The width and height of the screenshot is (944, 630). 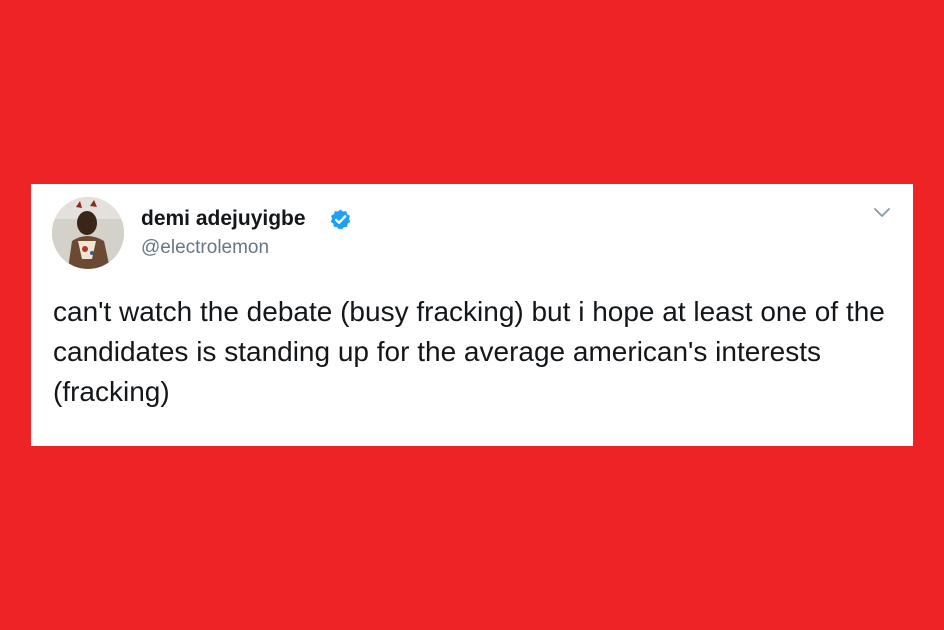 I want to click on display-name: demi adejuyigbe, so click(x=223, y=219).